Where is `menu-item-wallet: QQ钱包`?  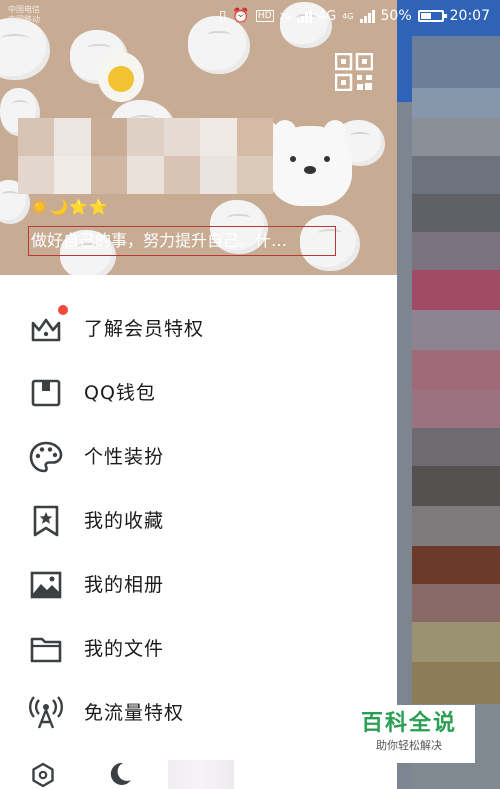
menu-item-wallet: QQ钱包 is located at coordinates (198, 393).